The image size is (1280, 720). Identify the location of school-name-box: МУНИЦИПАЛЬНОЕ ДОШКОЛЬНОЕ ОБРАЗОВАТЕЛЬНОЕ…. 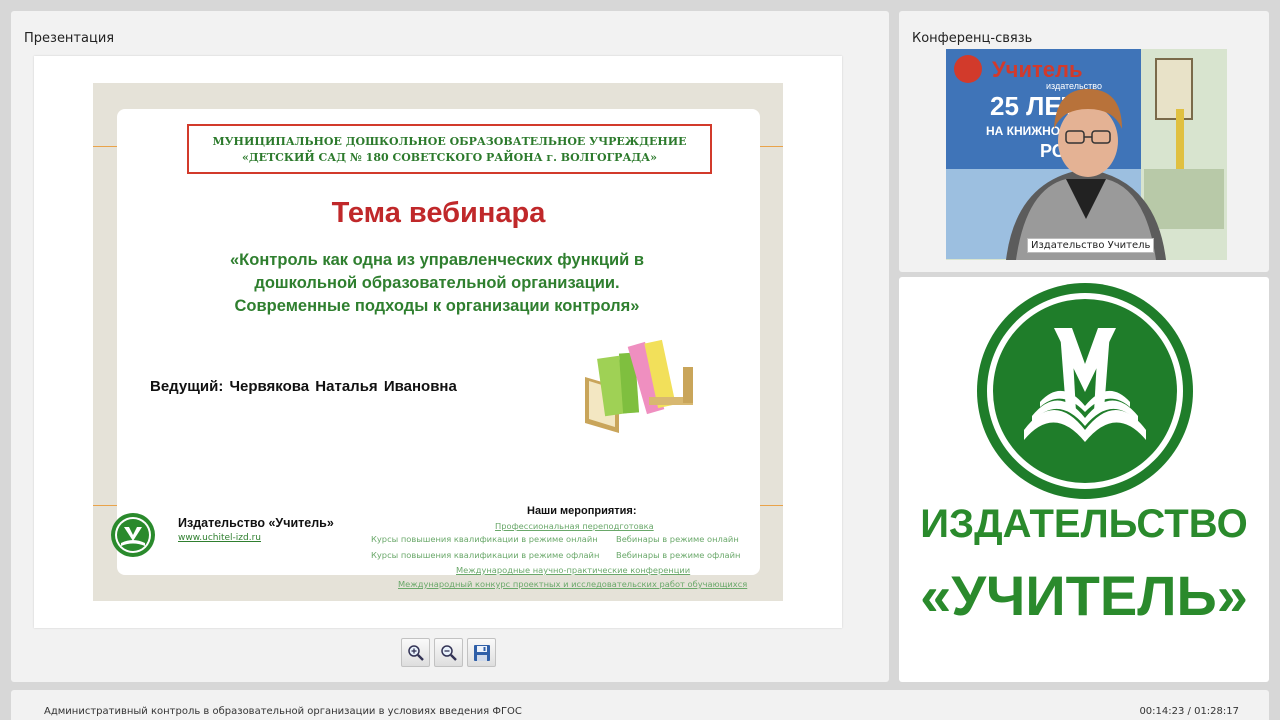
(449, 149).